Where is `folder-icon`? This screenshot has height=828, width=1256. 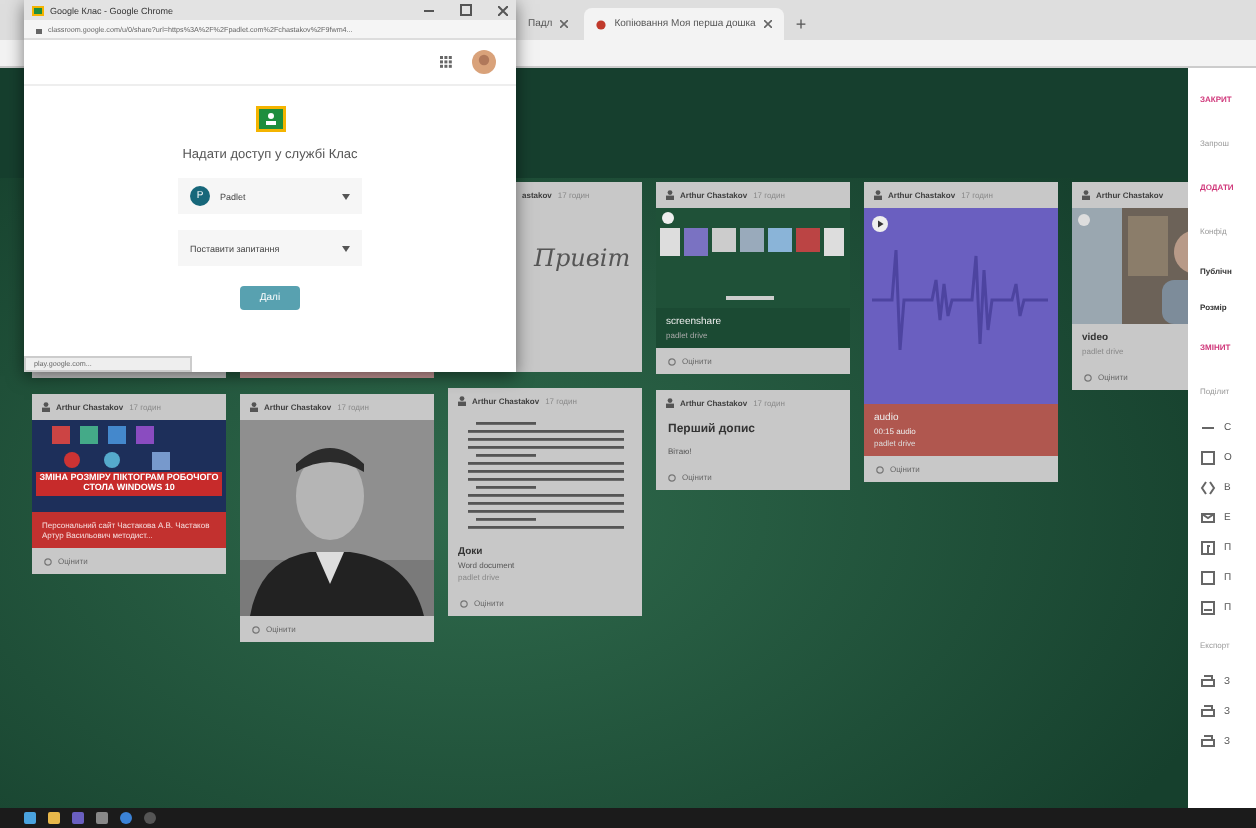
folder-icon is located at coordinates (54, 818).